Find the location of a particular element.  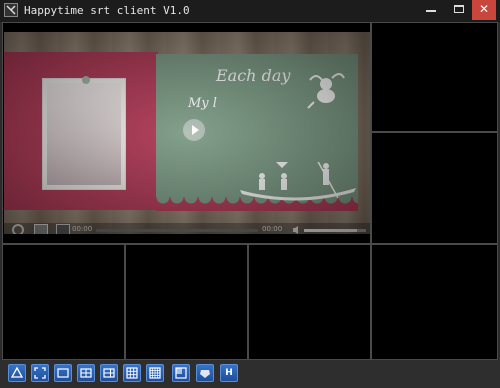

layout-16-button is located at coordinates (155, 373).